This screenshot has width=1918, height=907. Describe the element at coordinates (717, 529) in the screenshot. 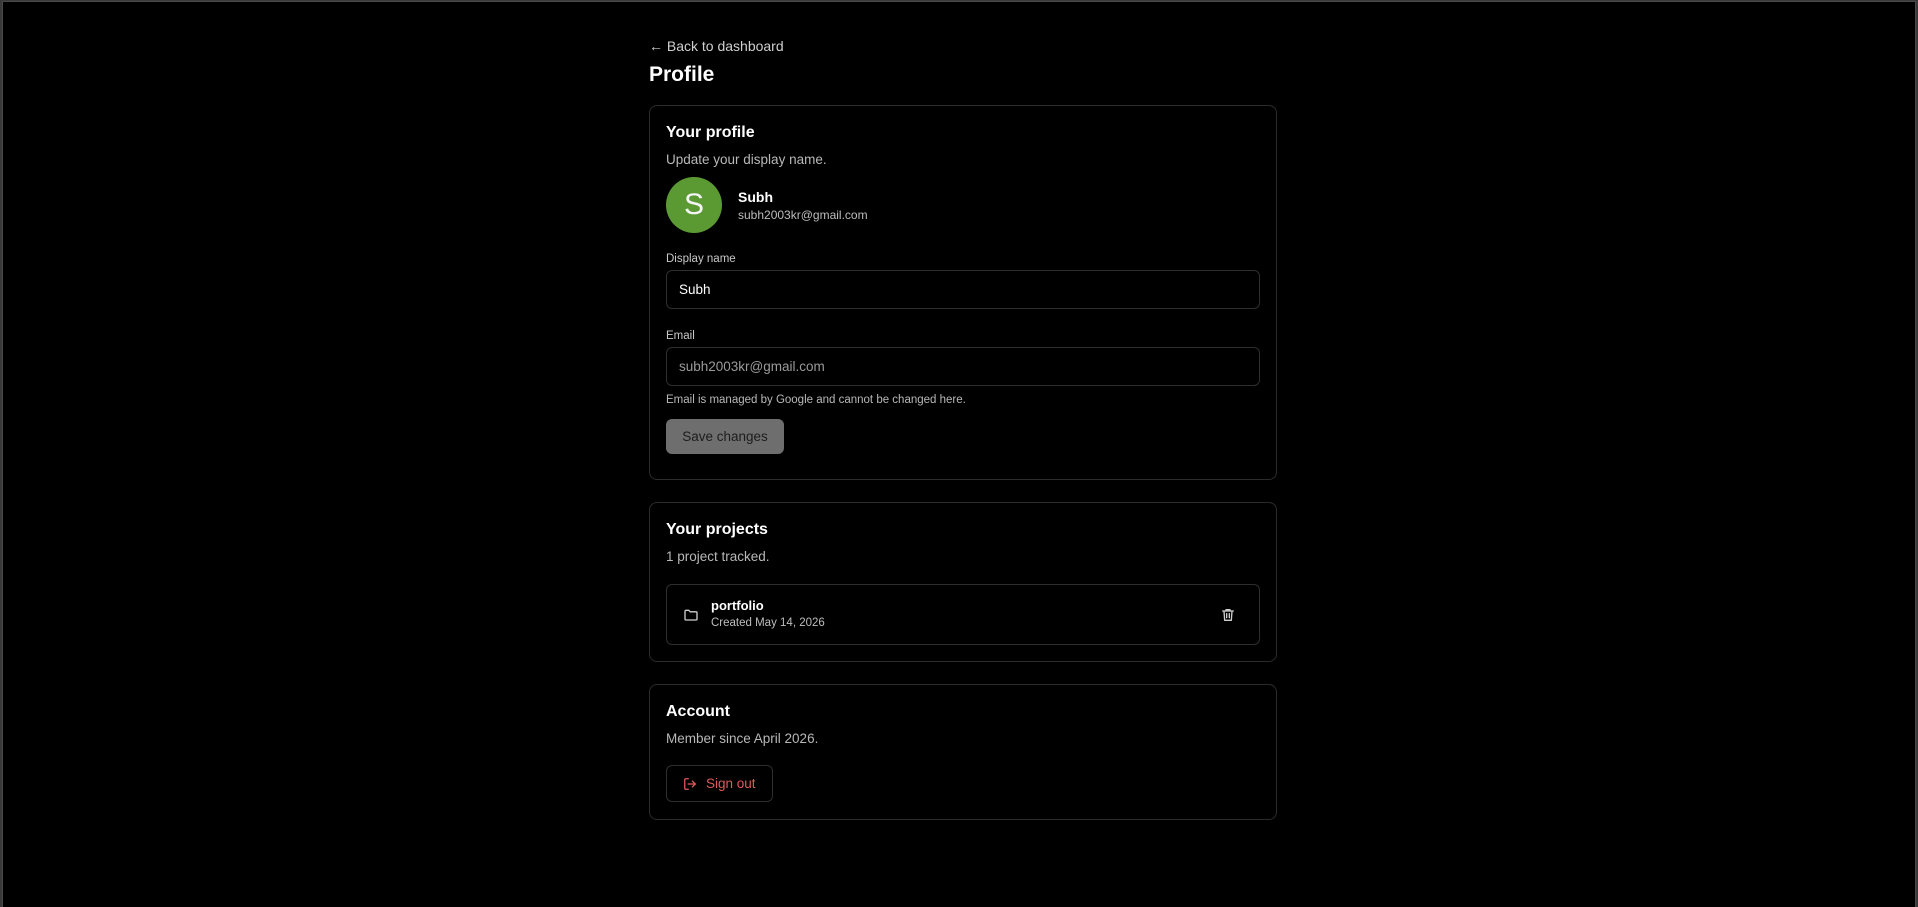

I see `projects-card-title: Your projects` at that location.